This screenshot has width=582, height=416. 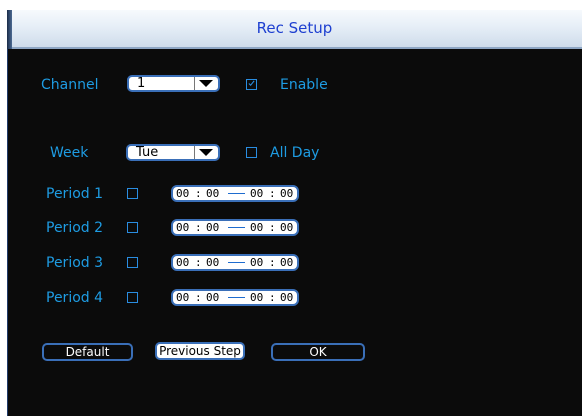 What do you see at coordinates (75, 298) in the screenshot?
I see `period-4-label: Period 4` at bounding box center [75, 298].